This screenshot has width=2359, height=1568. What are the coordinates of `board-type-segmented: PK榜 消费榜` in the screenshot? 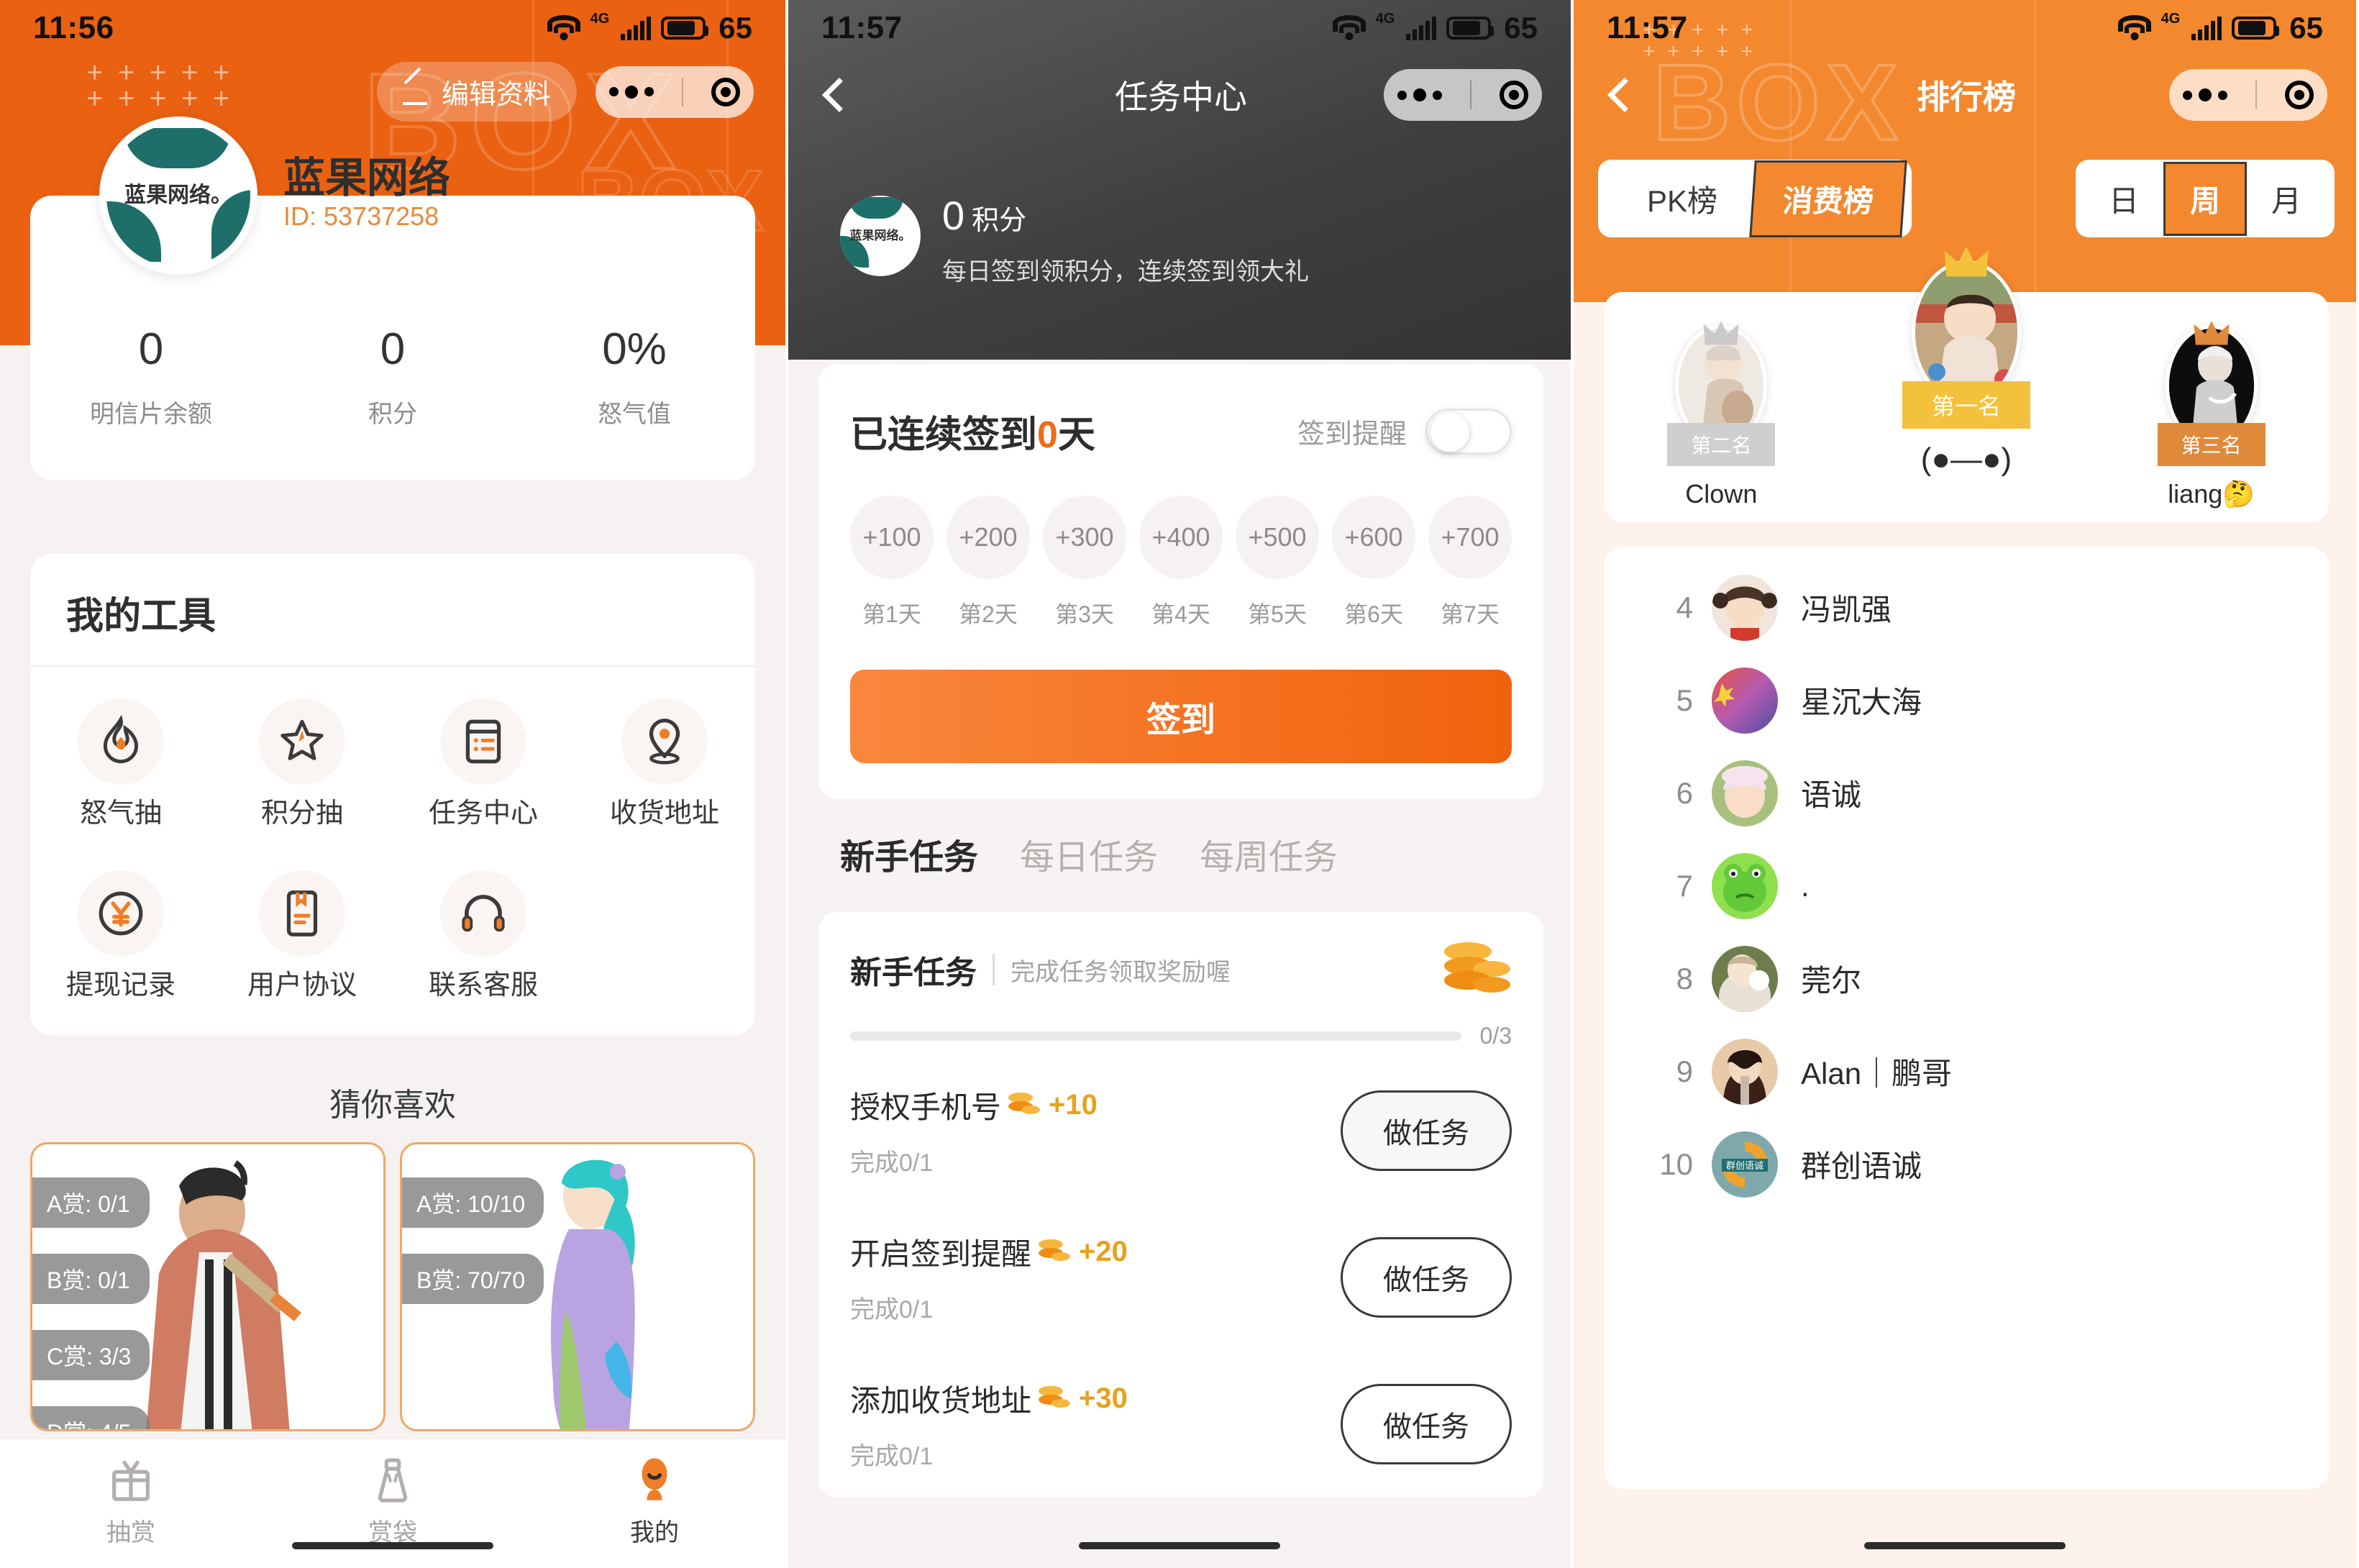 It's located at (1755, 199).